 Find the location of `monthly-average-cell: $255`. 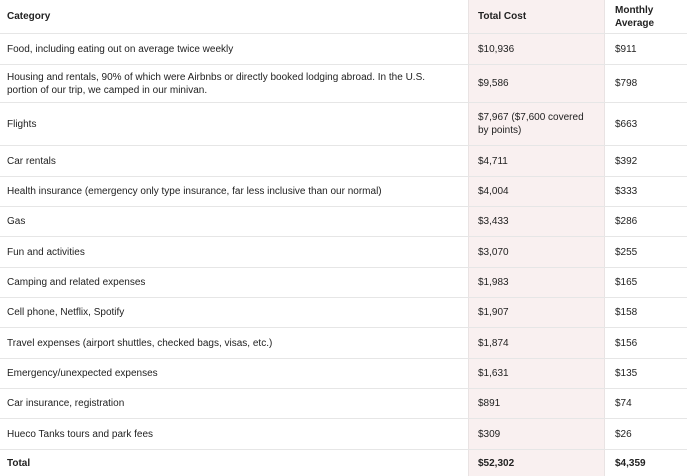

monthly-average-cell: $255 is located at coordinates (626, 252).